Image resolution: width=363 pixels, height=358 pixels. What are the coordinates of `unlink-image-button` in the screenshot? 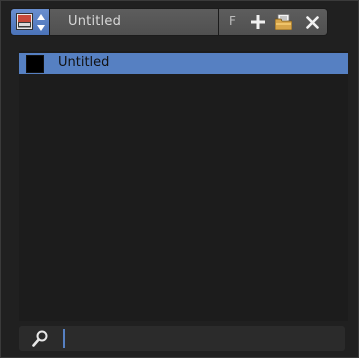 It's located at (312, 22).